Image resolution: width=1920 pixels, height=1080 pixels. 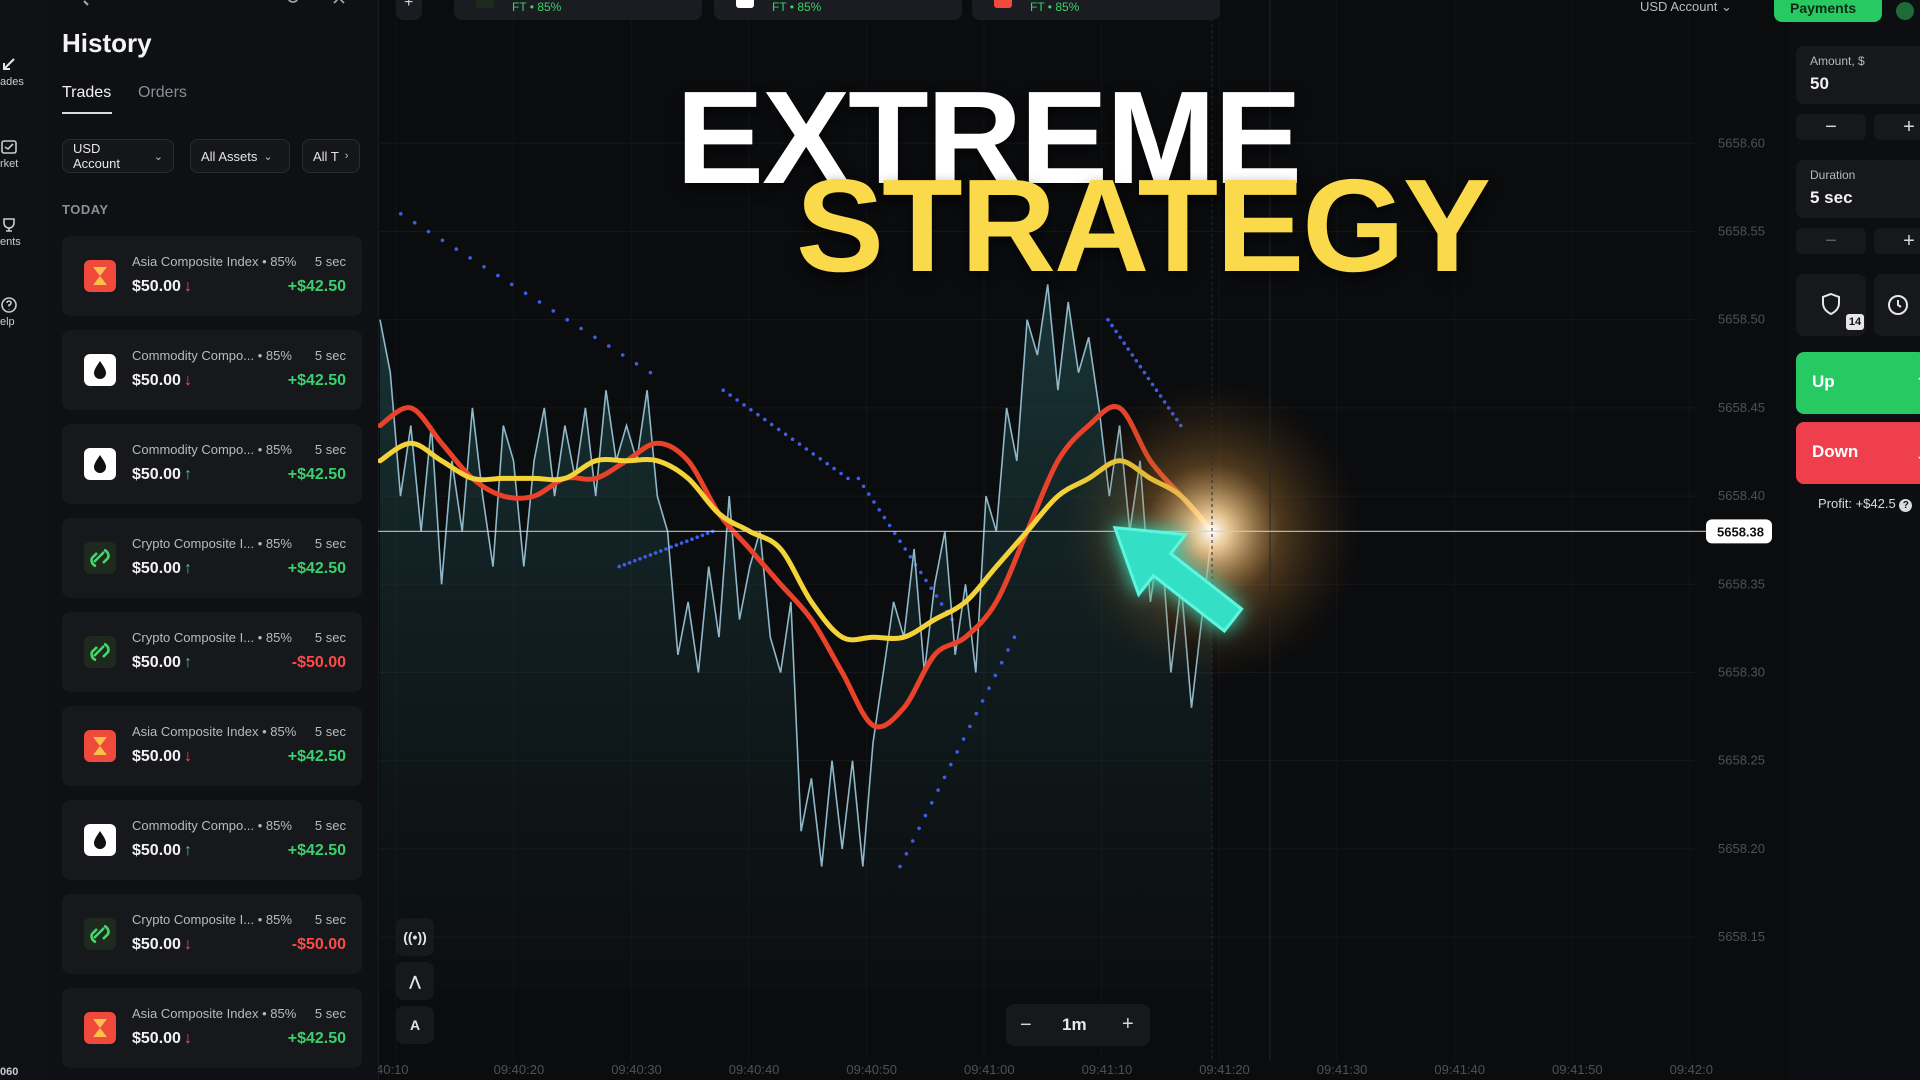 What do you see at coordinates (229, 156) in the screenshot?
I see `filter-assets-label: All Assets` at bounding box center [229, 156].